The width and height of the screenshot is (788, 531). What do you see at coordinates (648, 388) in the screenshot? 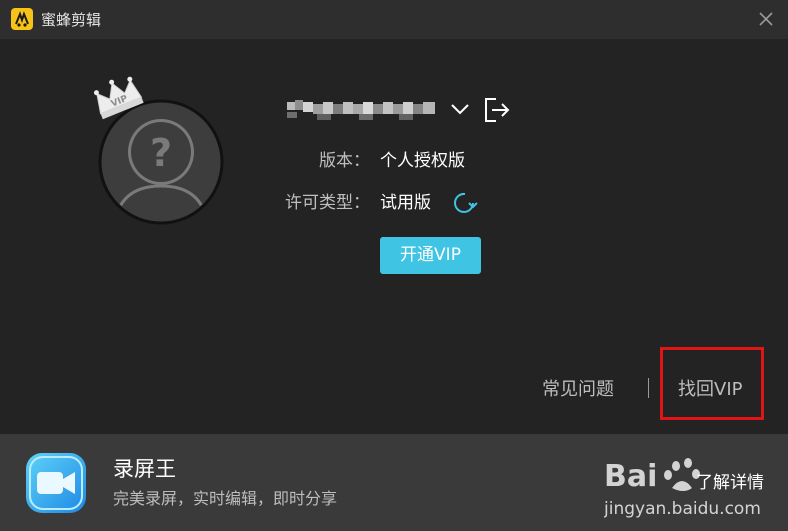
I see `link-separator` at bounding box center [648, 388].